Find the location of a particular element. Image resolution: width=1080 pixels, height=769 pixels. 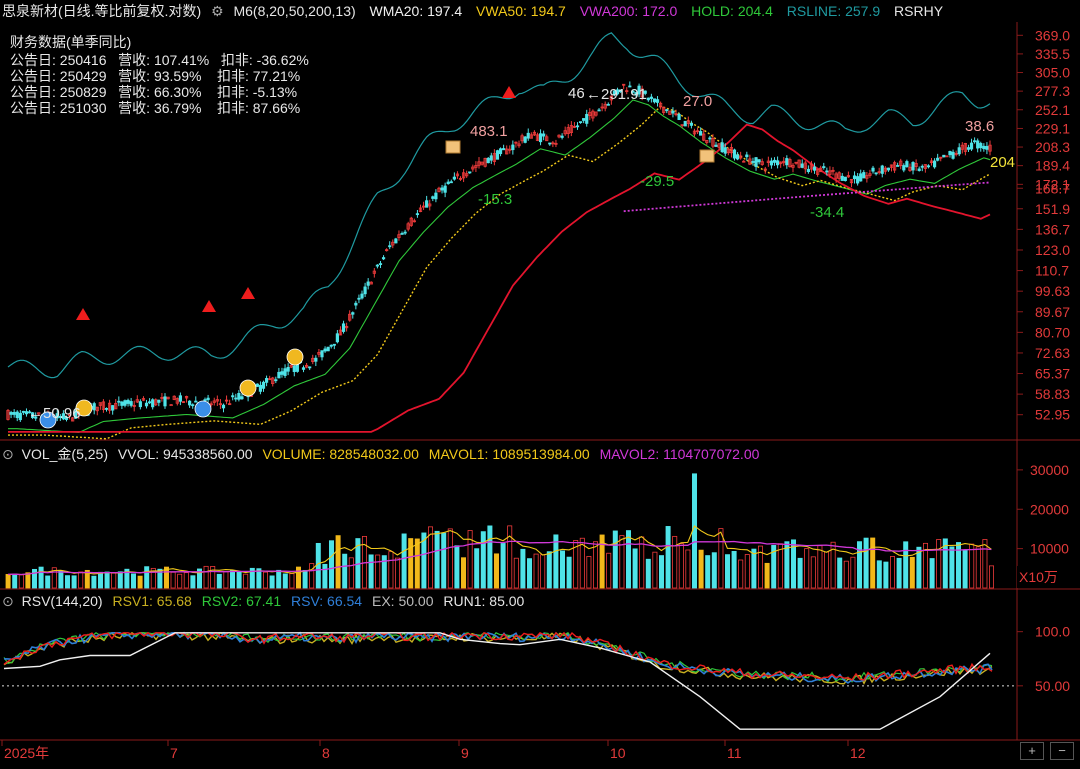

settings-icon: ⚙ is located at coordinates (217, 11).